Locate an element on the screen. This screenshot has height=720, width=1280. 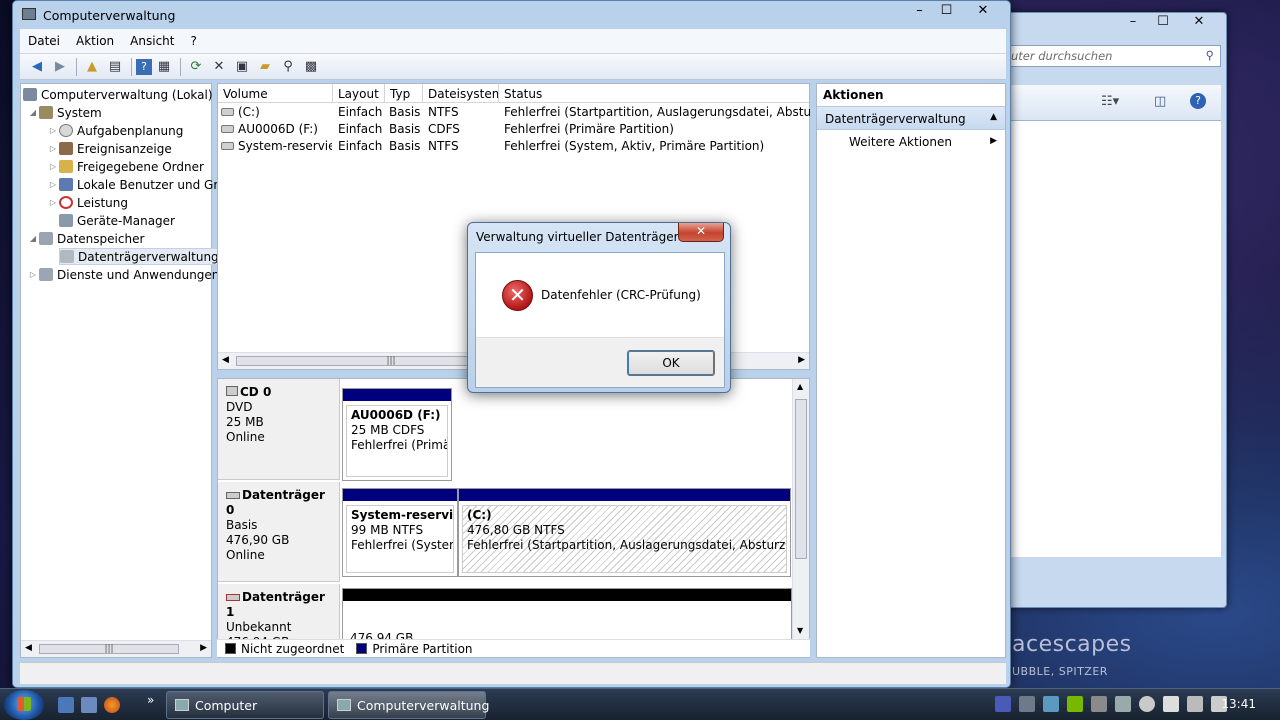
tree-item-dienste: ▷ Dienste und Anwendungen is located at coordinates (123, 274).